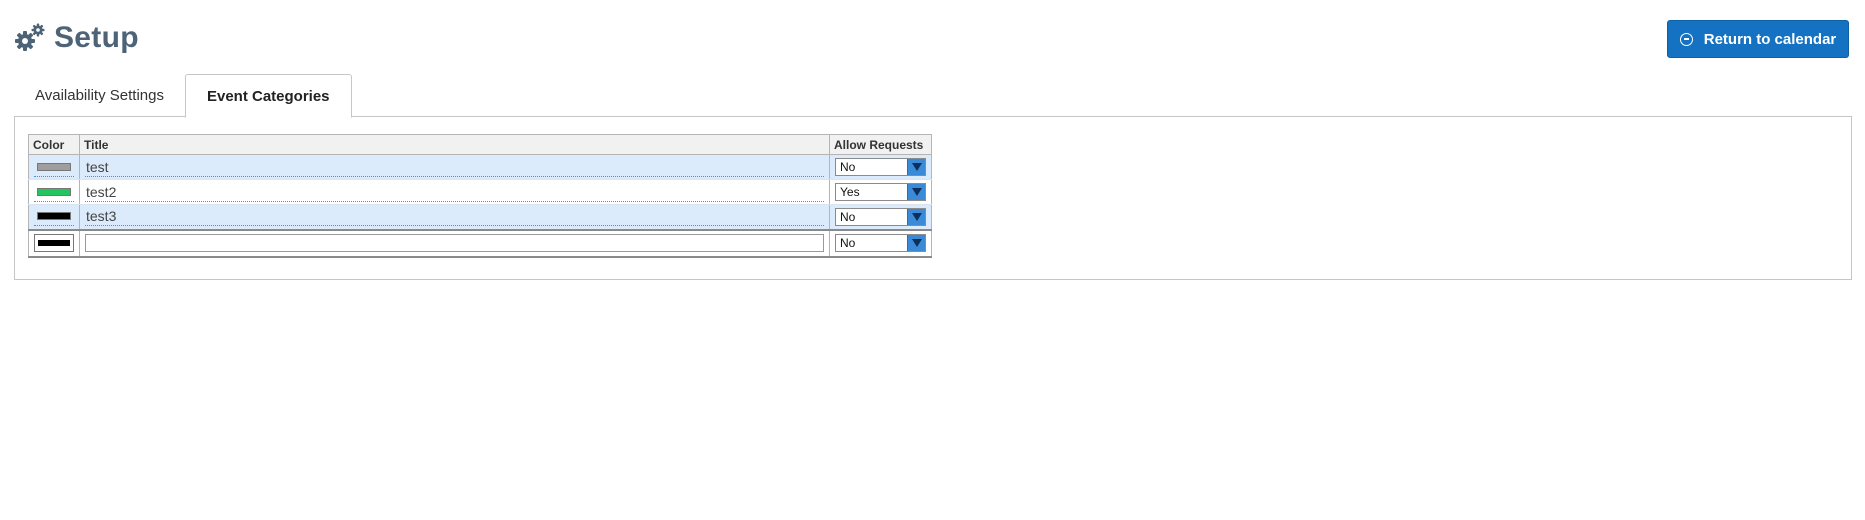  I want to click on new-color-cell, so click(54, 242).